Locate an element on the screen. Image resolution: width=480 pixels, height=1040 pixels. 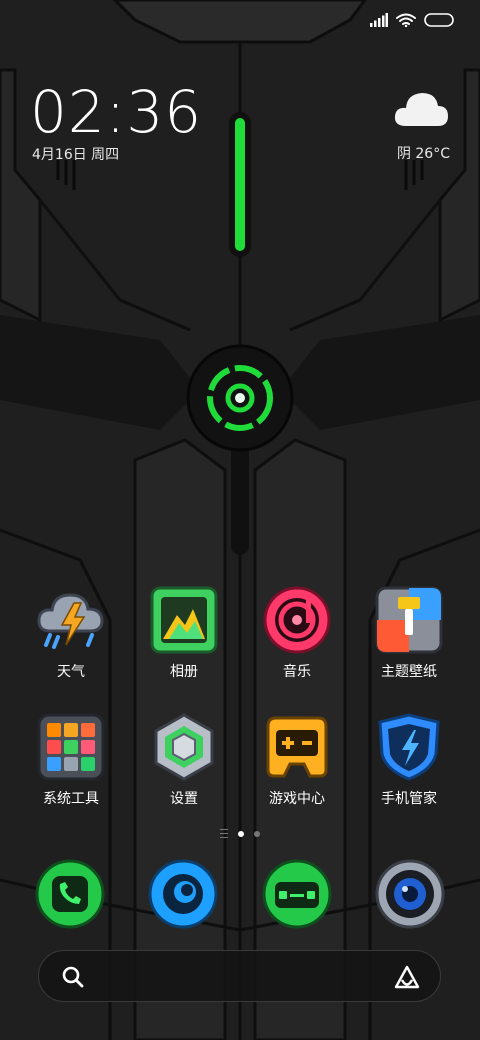
app-label: 相册 is located at coordinates (184, 672).